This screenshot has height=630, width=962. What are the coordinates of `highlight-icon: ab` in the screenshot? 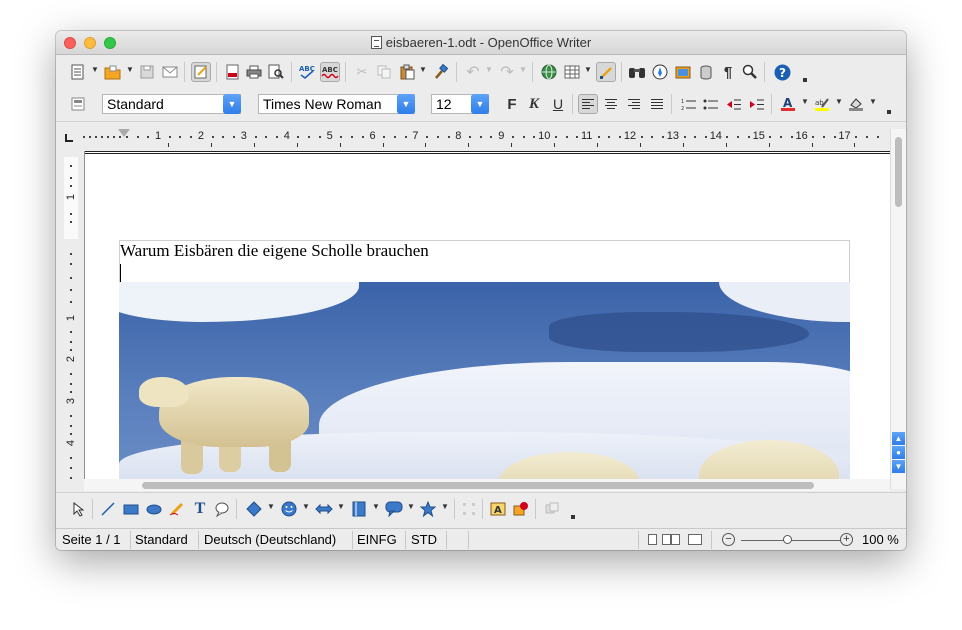 It's located at (822, 104).